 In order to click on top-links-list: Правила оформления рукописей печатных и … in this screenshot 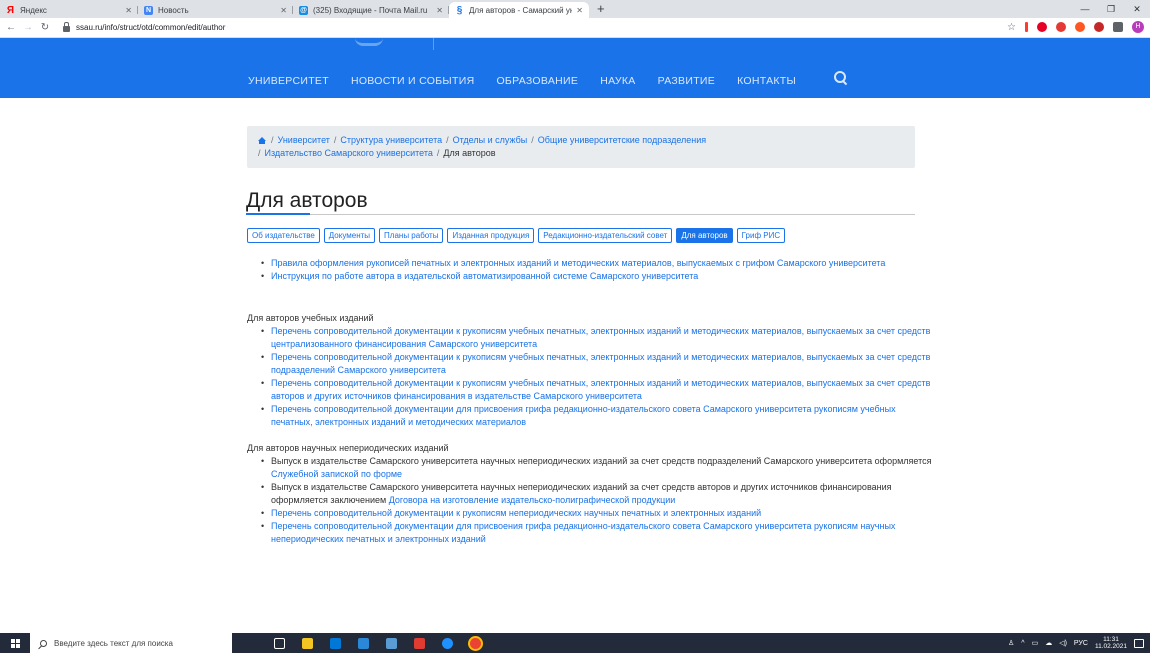, I will do `click(592, 270)`.